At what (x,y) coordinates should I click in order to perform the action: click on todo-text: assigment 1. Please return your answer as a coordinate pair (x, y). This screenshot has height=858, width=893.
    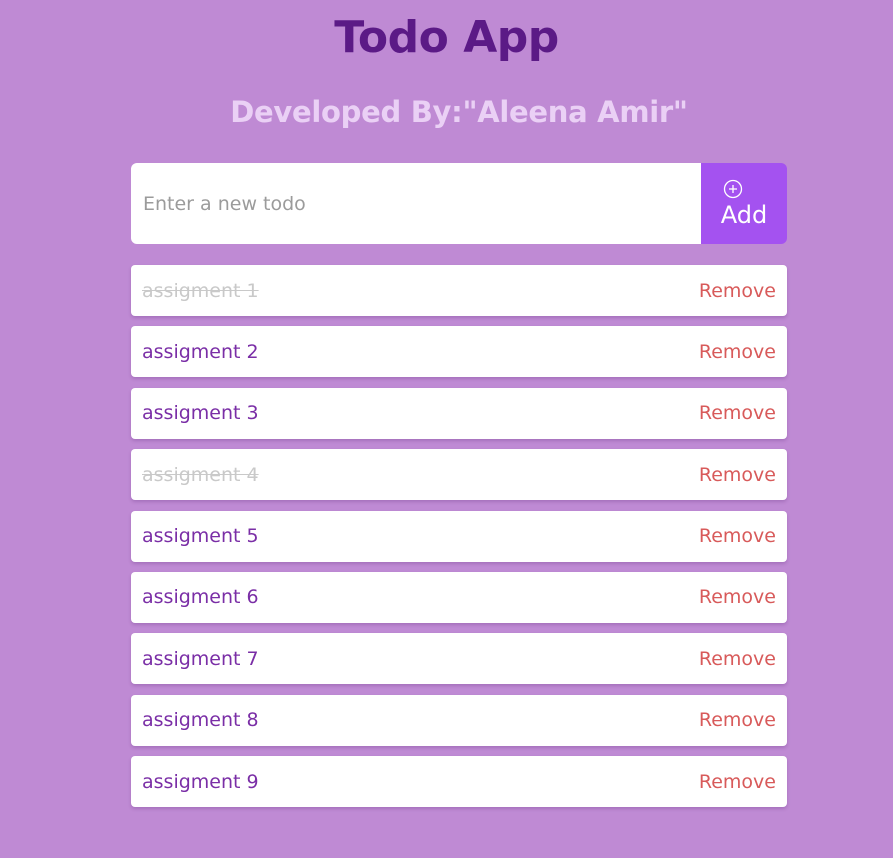
    Looking at the image, I should click on (200, 291).